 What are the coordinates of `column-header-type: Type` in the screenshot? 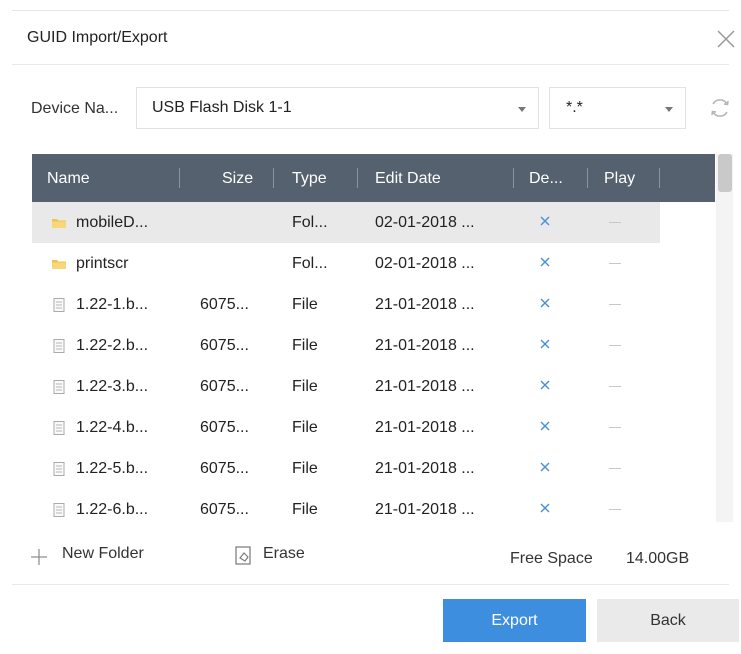 It's located at (309, 179).